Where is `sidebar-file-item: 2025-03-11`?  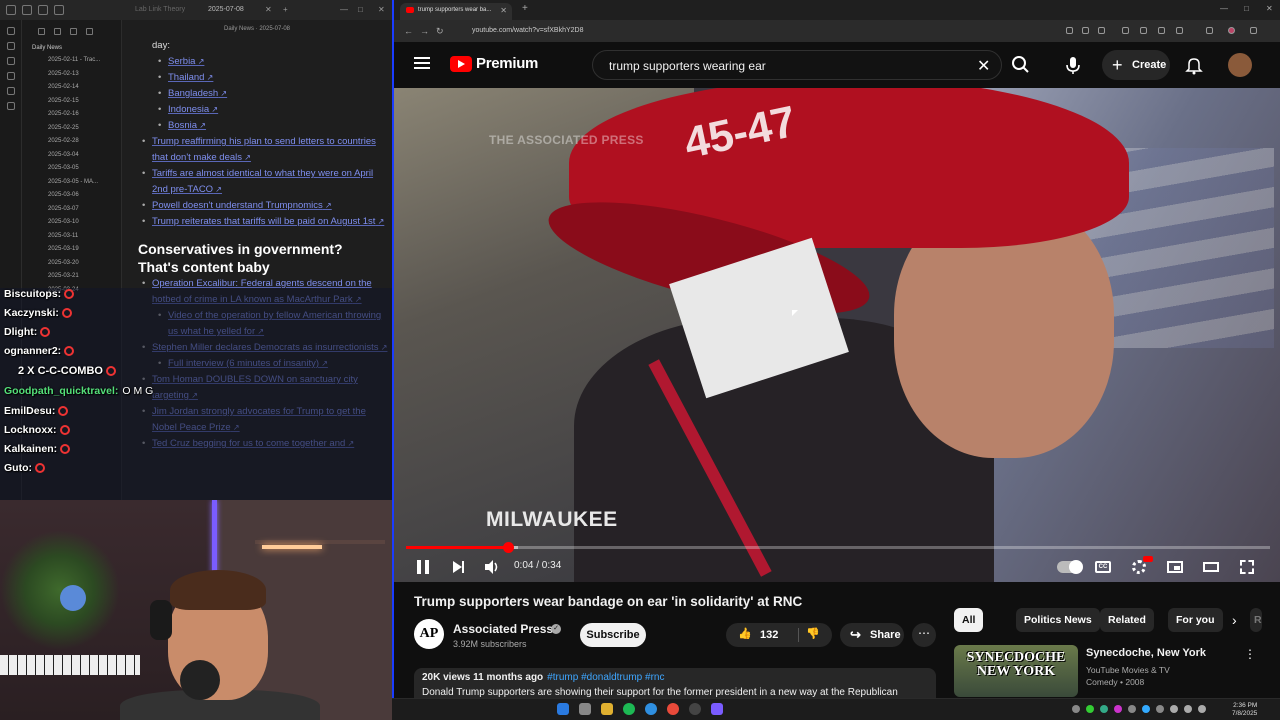 sidebar-file-item: 2025-03-11 is located at coordinates (71, 237).